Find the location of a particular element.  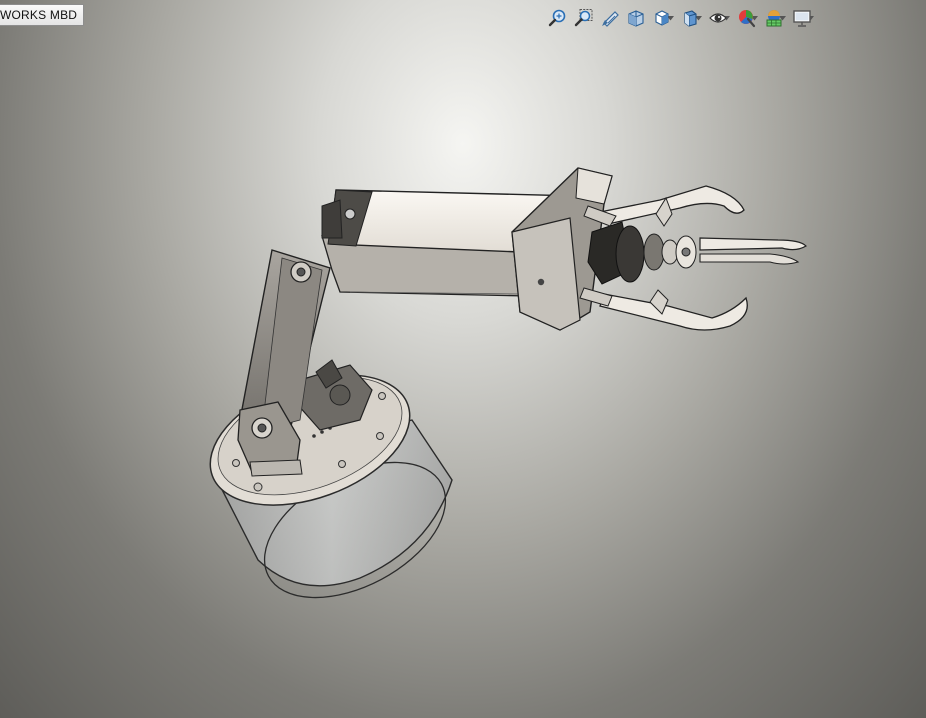

apply-scene-icon is located at coordinates (774, 18).